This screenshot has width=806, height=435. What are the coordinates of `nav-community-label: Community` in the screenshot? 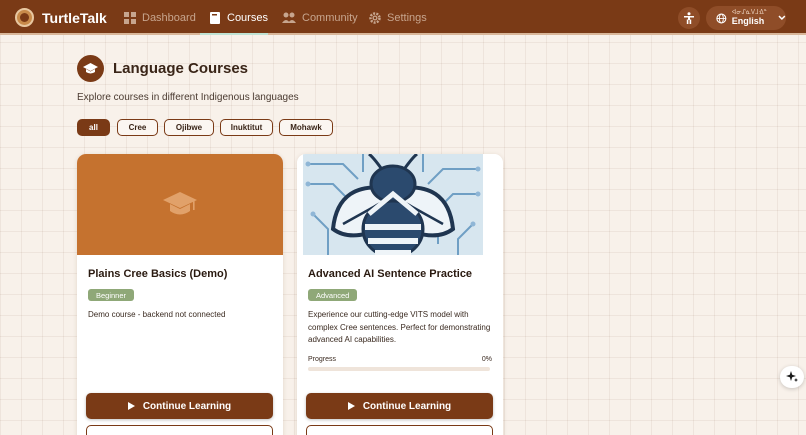 It's located at (330, 17).